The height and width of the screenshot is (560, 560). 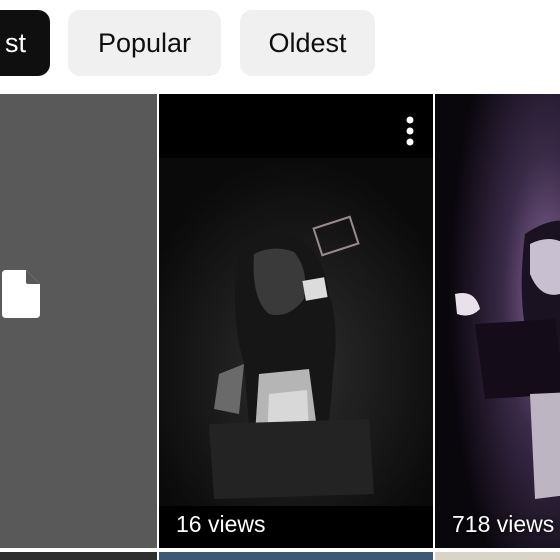 I want to click on filter-chip-popular: Popular, so click(x=144, y=43).